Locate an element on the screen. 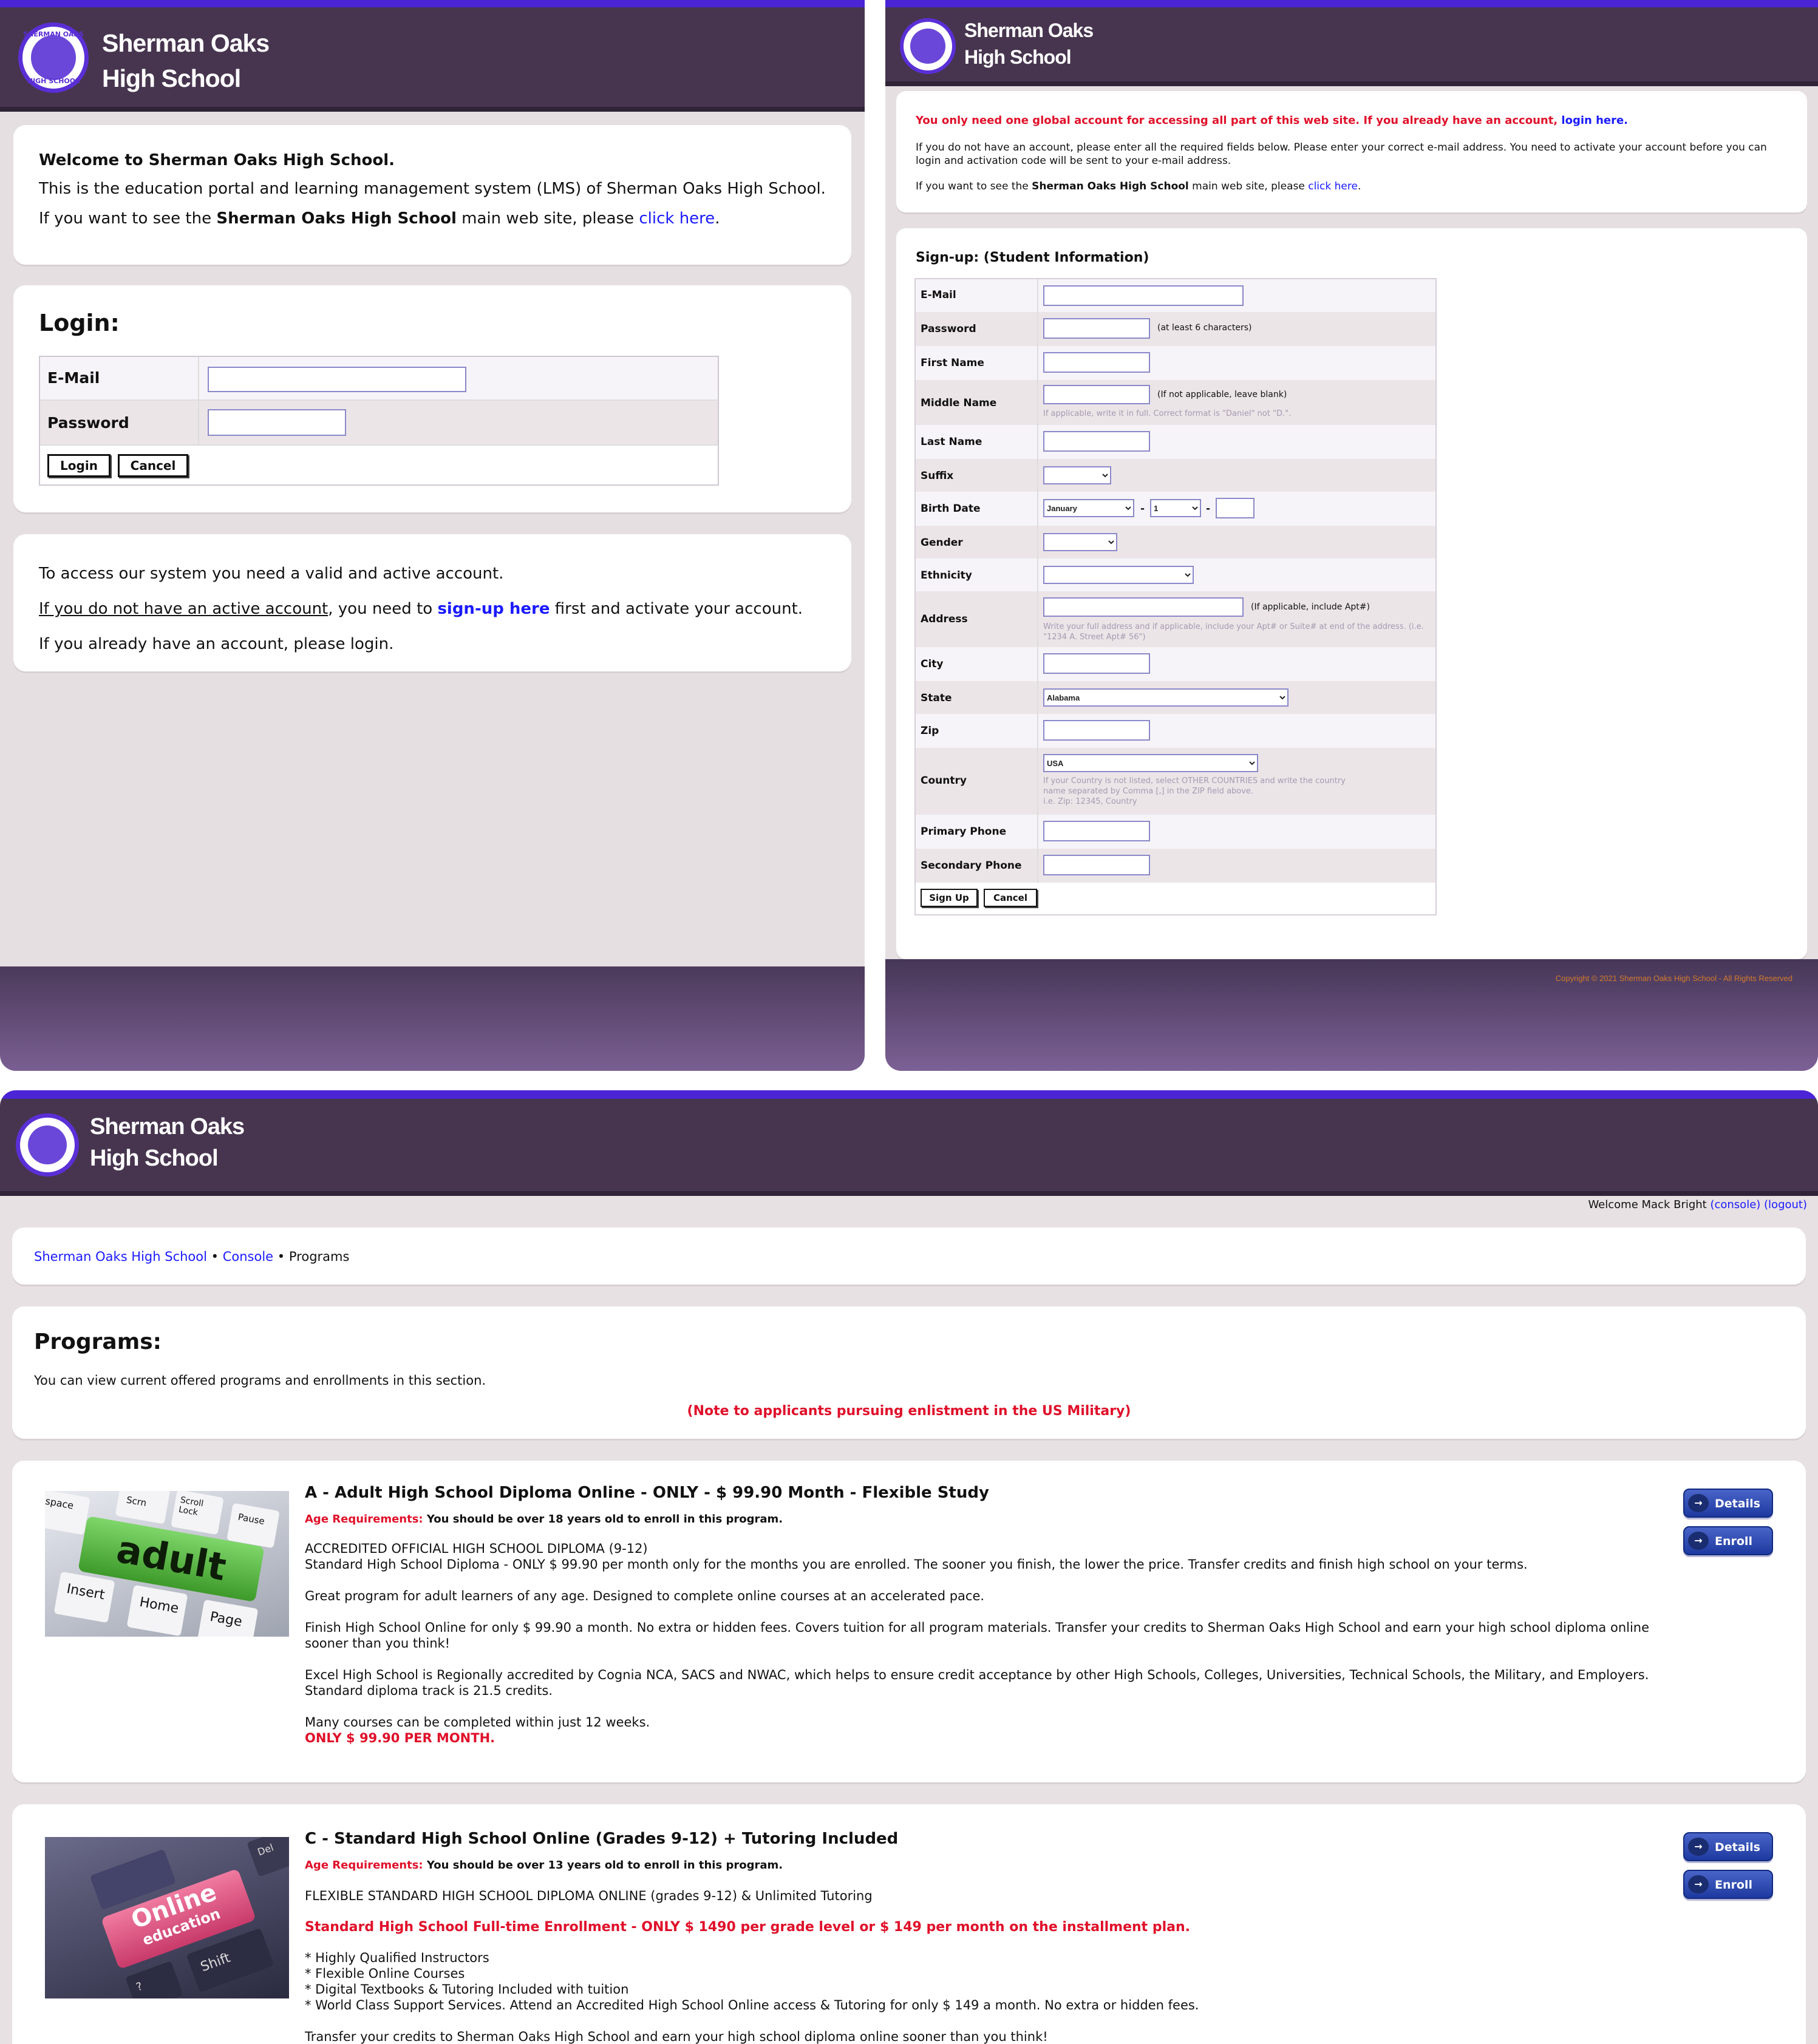 The width and height of the screenshot is (1818, 2044). programs-title: Programs: is located at coordinates (98, 1342).